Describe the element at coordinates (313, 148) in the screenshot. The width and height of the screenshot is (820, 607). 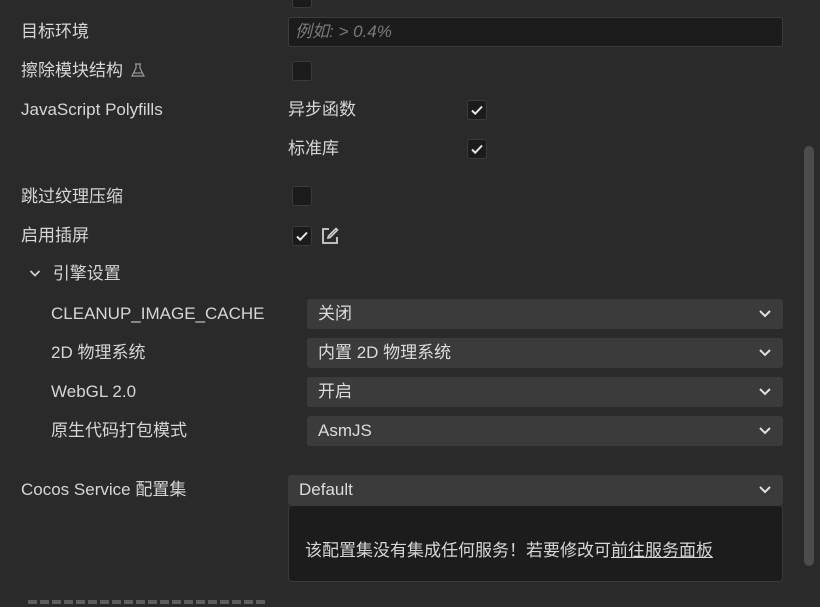
I see `polyfill-stdlib-label: 标准库` at that location.